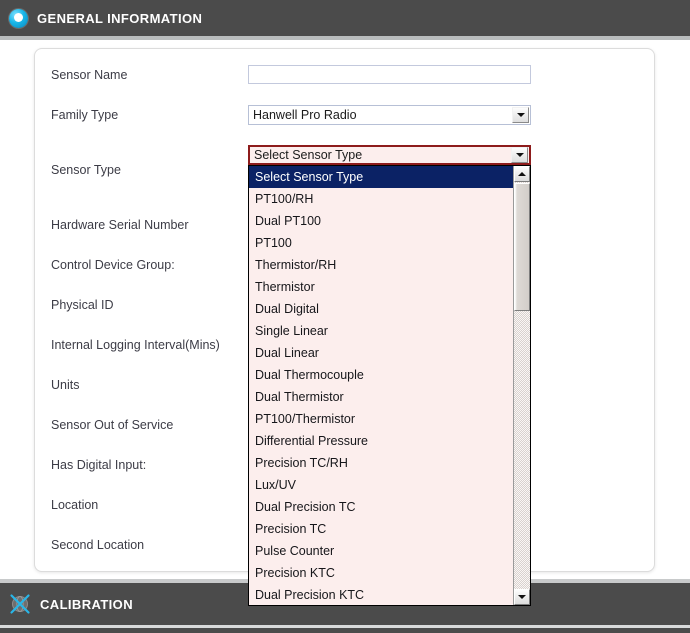 The width and height of the screenshot is (690, 633). Describe the element at coordinates (381, 287) in the screenshot. I see `dropdown-option: Thermistor` at that location.